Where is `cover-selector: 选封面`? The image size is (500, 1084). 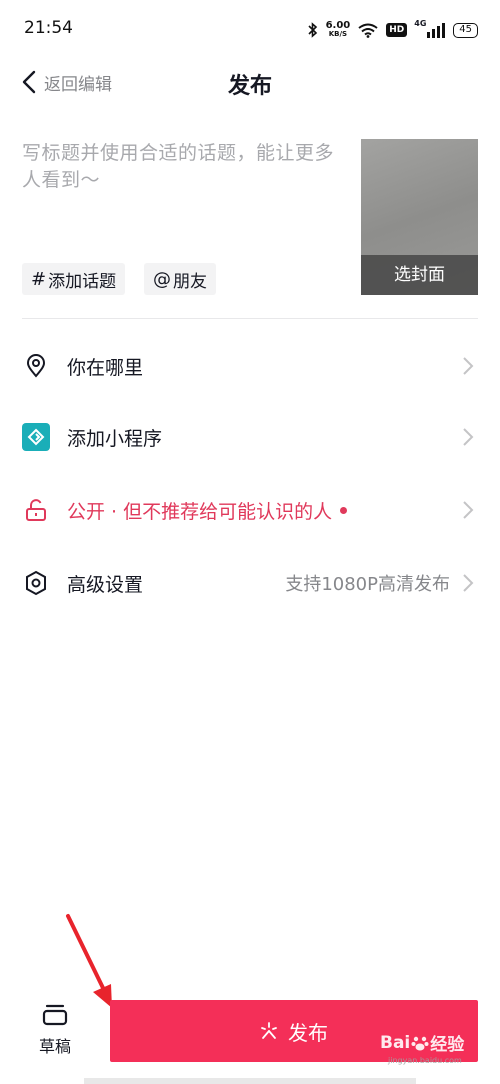
cover-selector: 选封面 is located at coordinates (419, 217).